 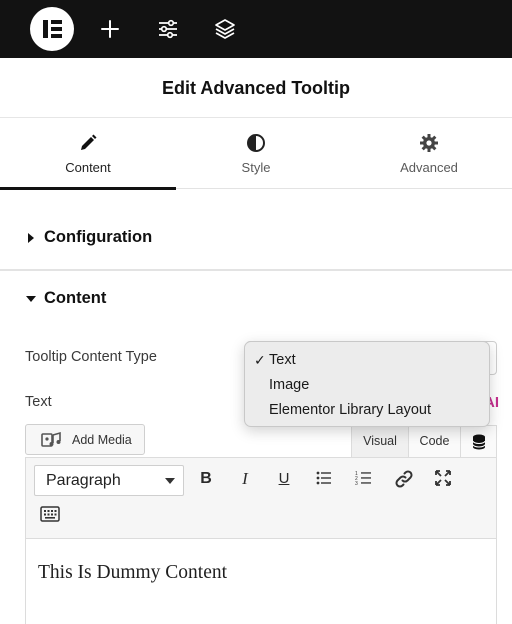 I want to click on tab-style-label: Style, so click(x=256, y=167).